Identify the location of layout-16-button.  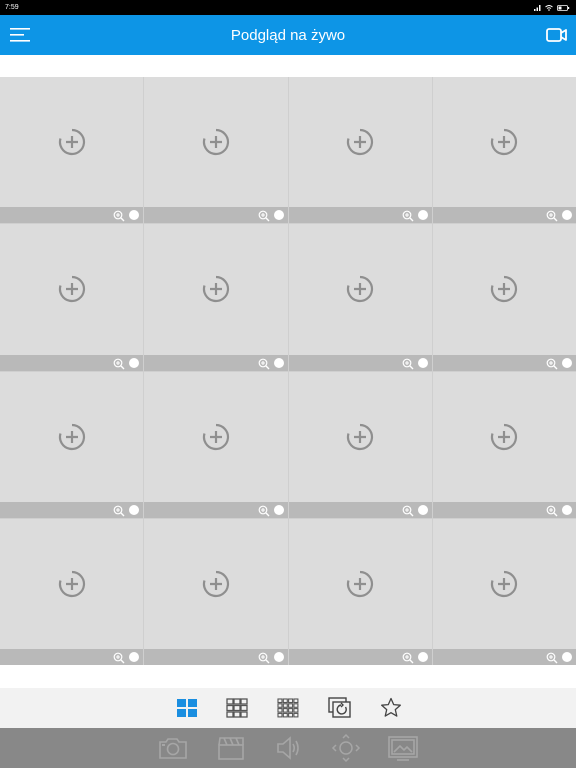
(288, 708).